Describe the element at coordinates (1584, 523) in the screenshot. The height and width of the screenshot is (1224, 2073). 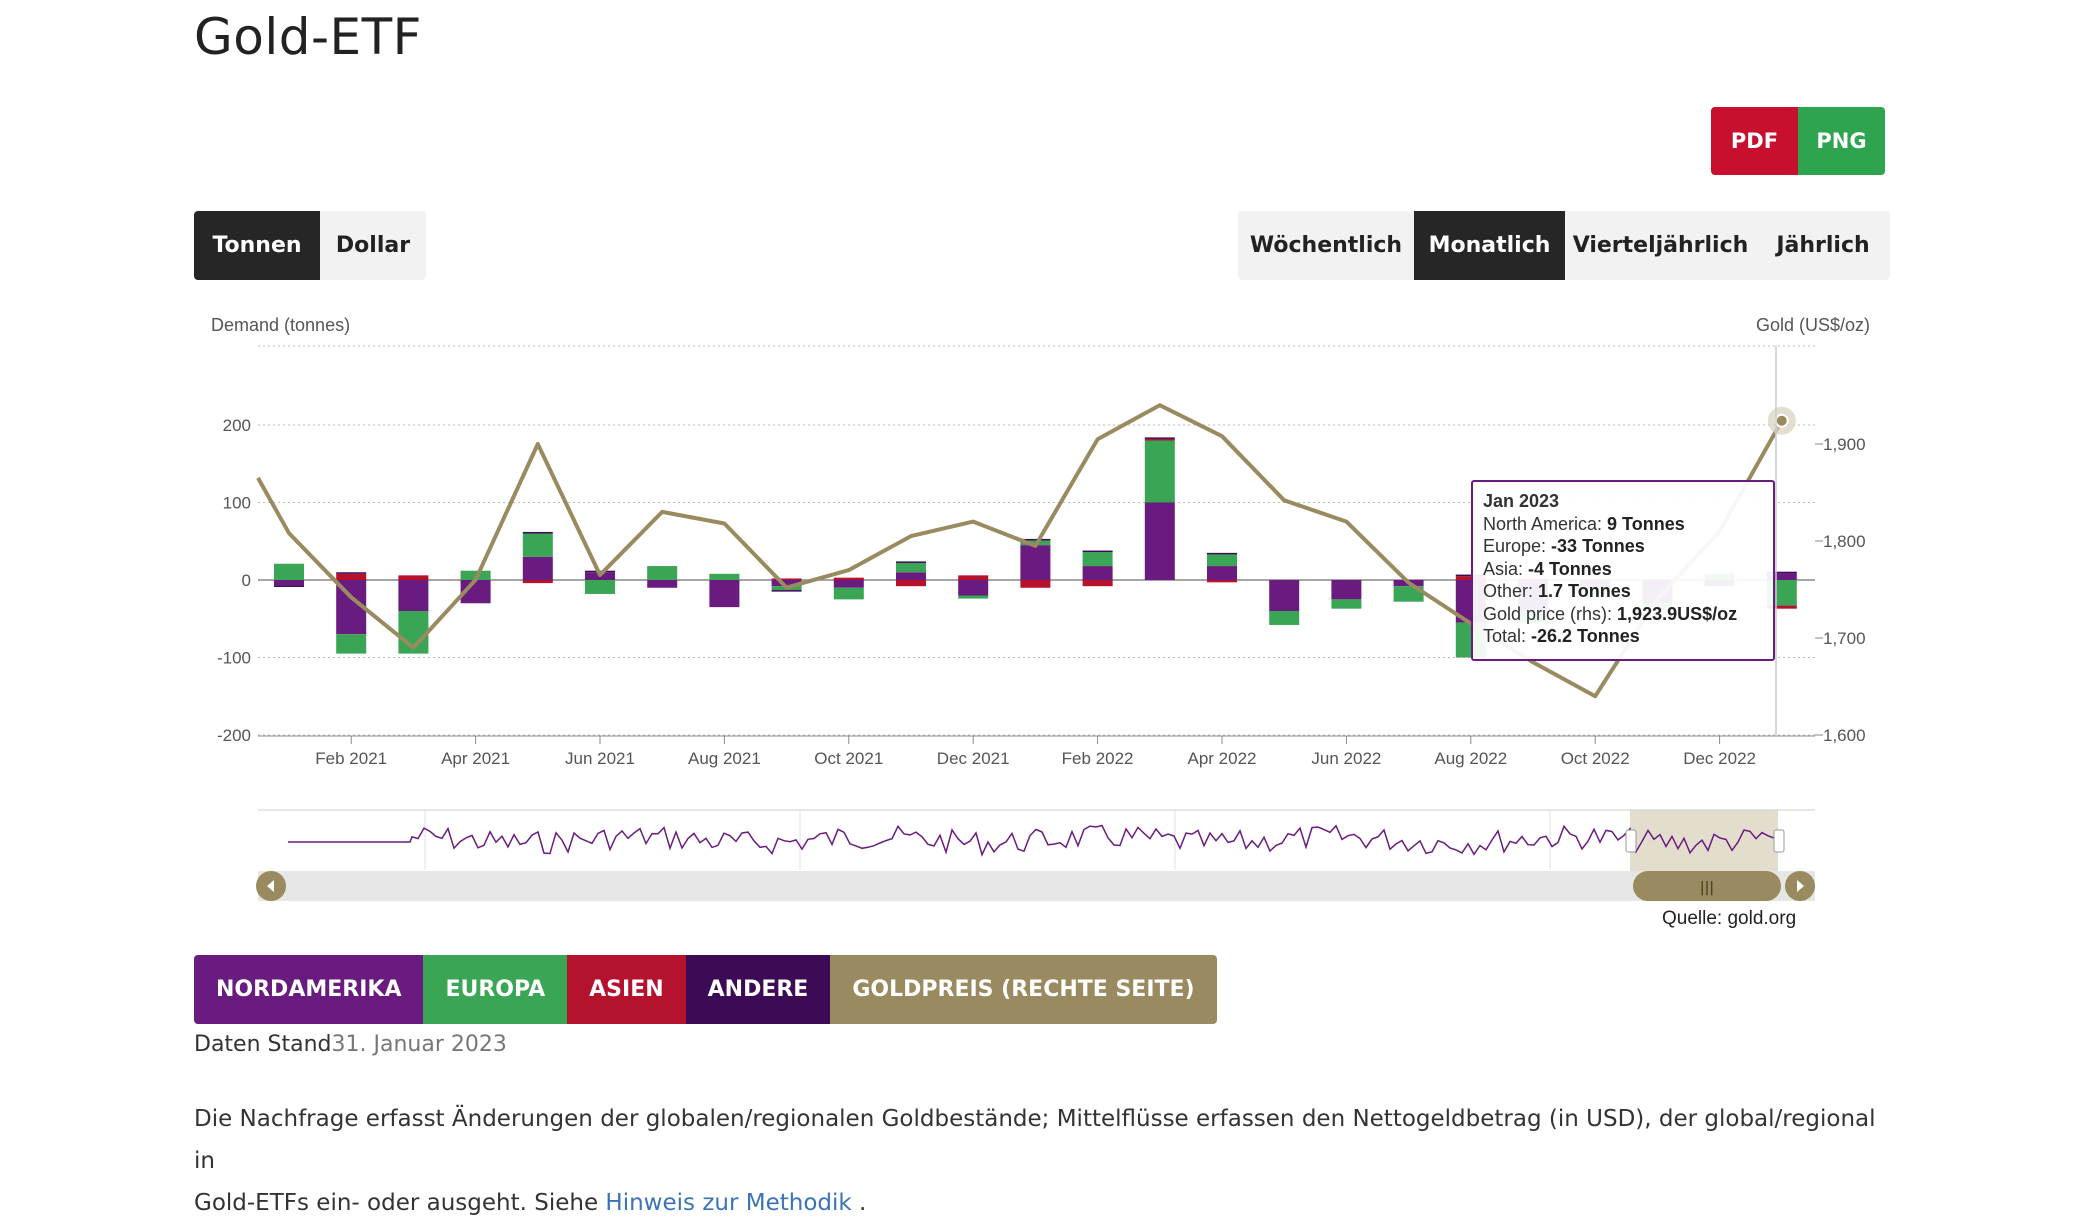
I see `tooltip-row: North America: 9 Tonnes` at that location.